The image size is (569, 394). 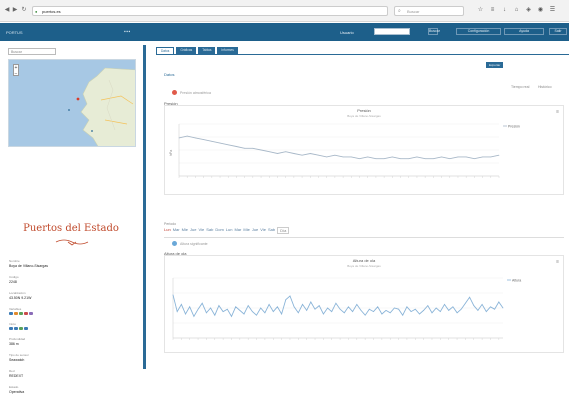 What do you see at coordinates (545, 87) in the screenshot?
I see `history-link: Histórico` at bounding box center [545, 87].